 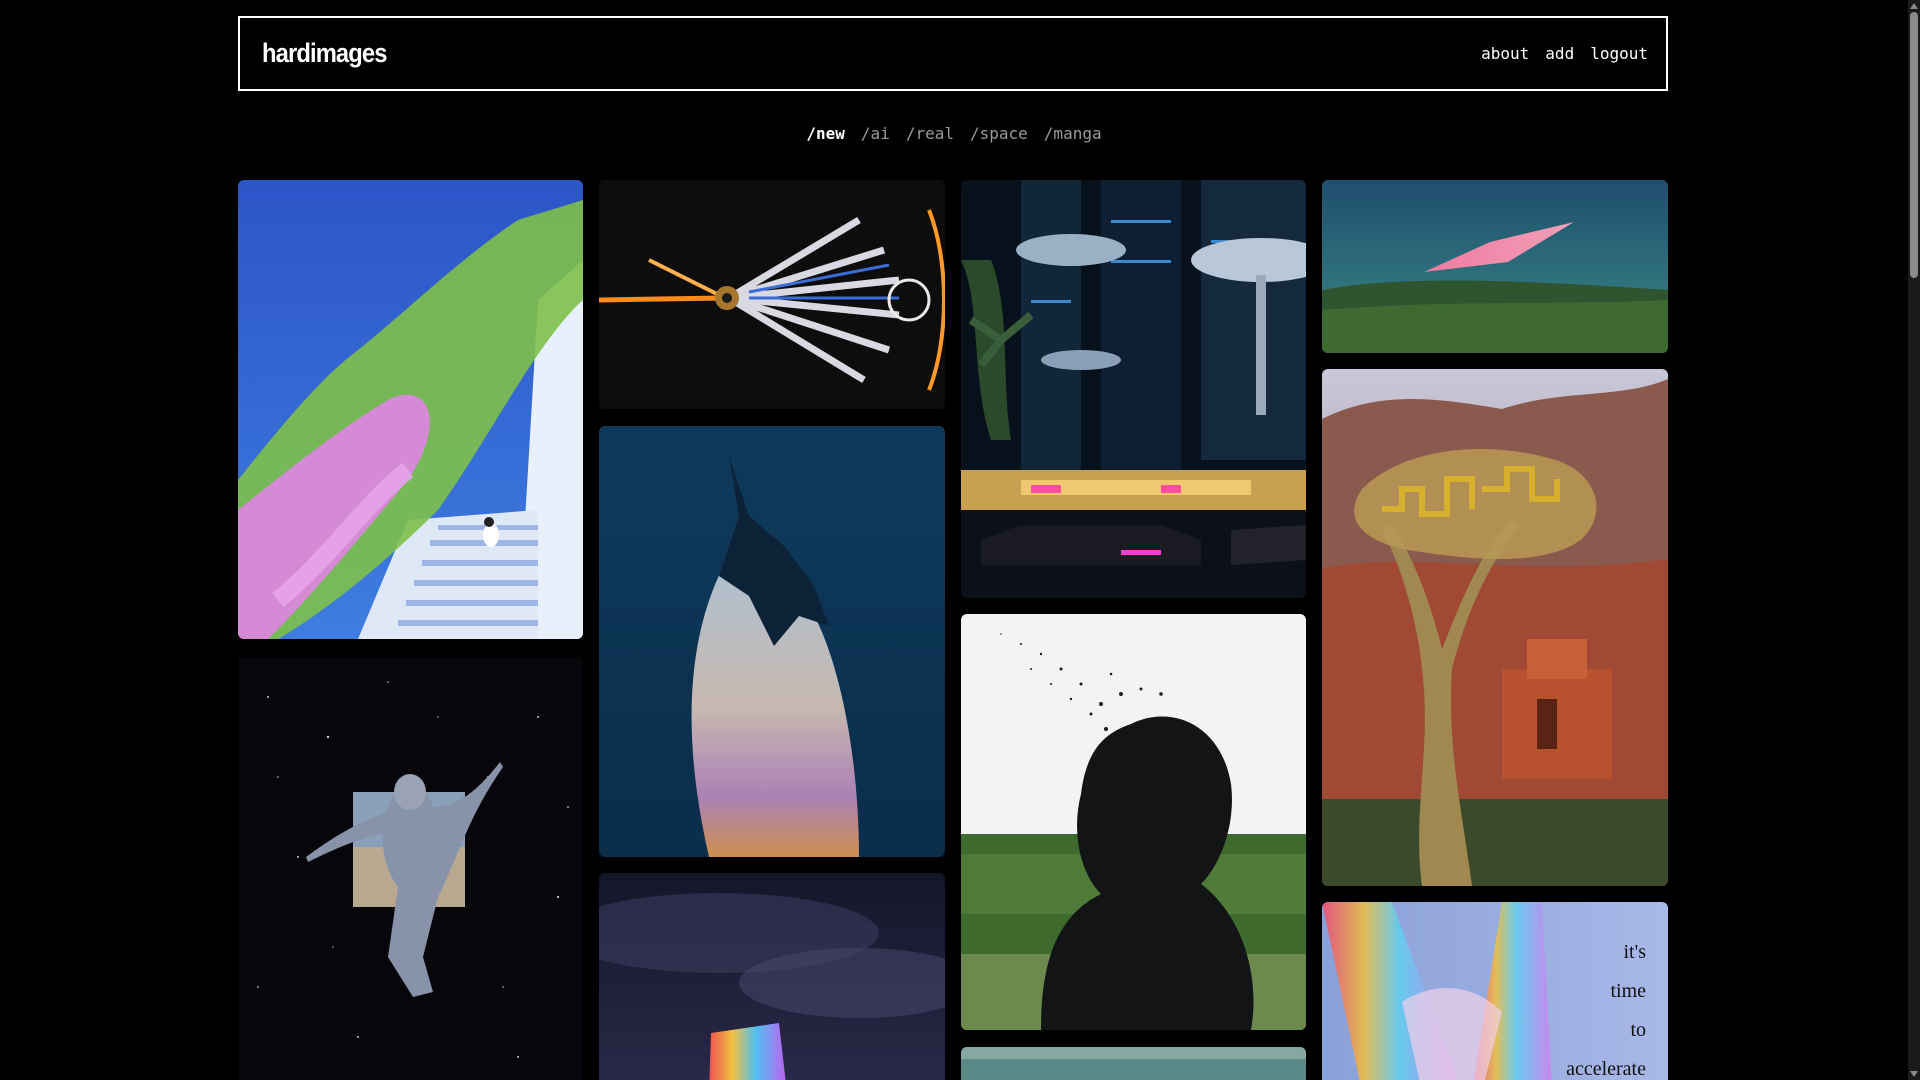 I want to click on nav-add-link: add, so click(x=1559, y=53).